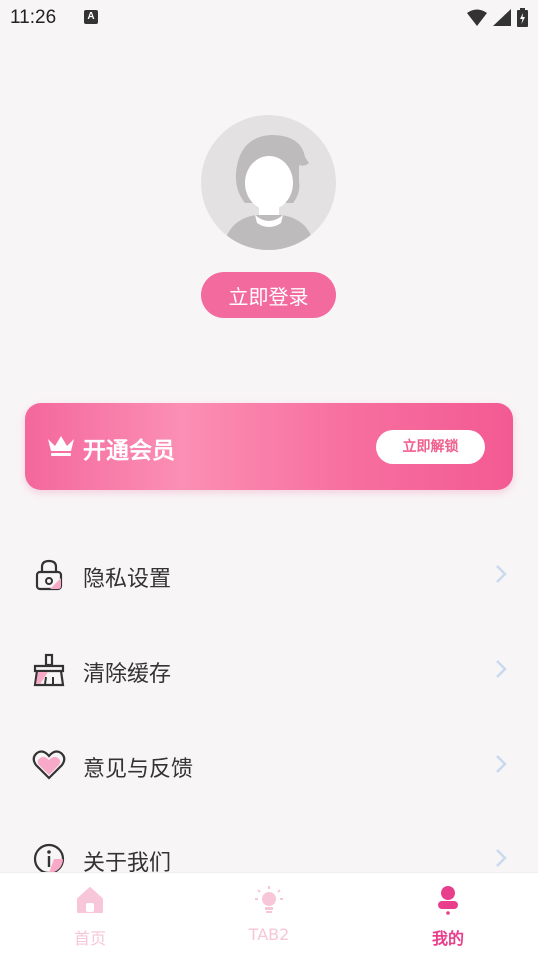 This screenshot has width=538, height=957. What do you see at coordinates (522, 17) in the screenshot?
I see `battery-icon` at bounding box center [522, 17].